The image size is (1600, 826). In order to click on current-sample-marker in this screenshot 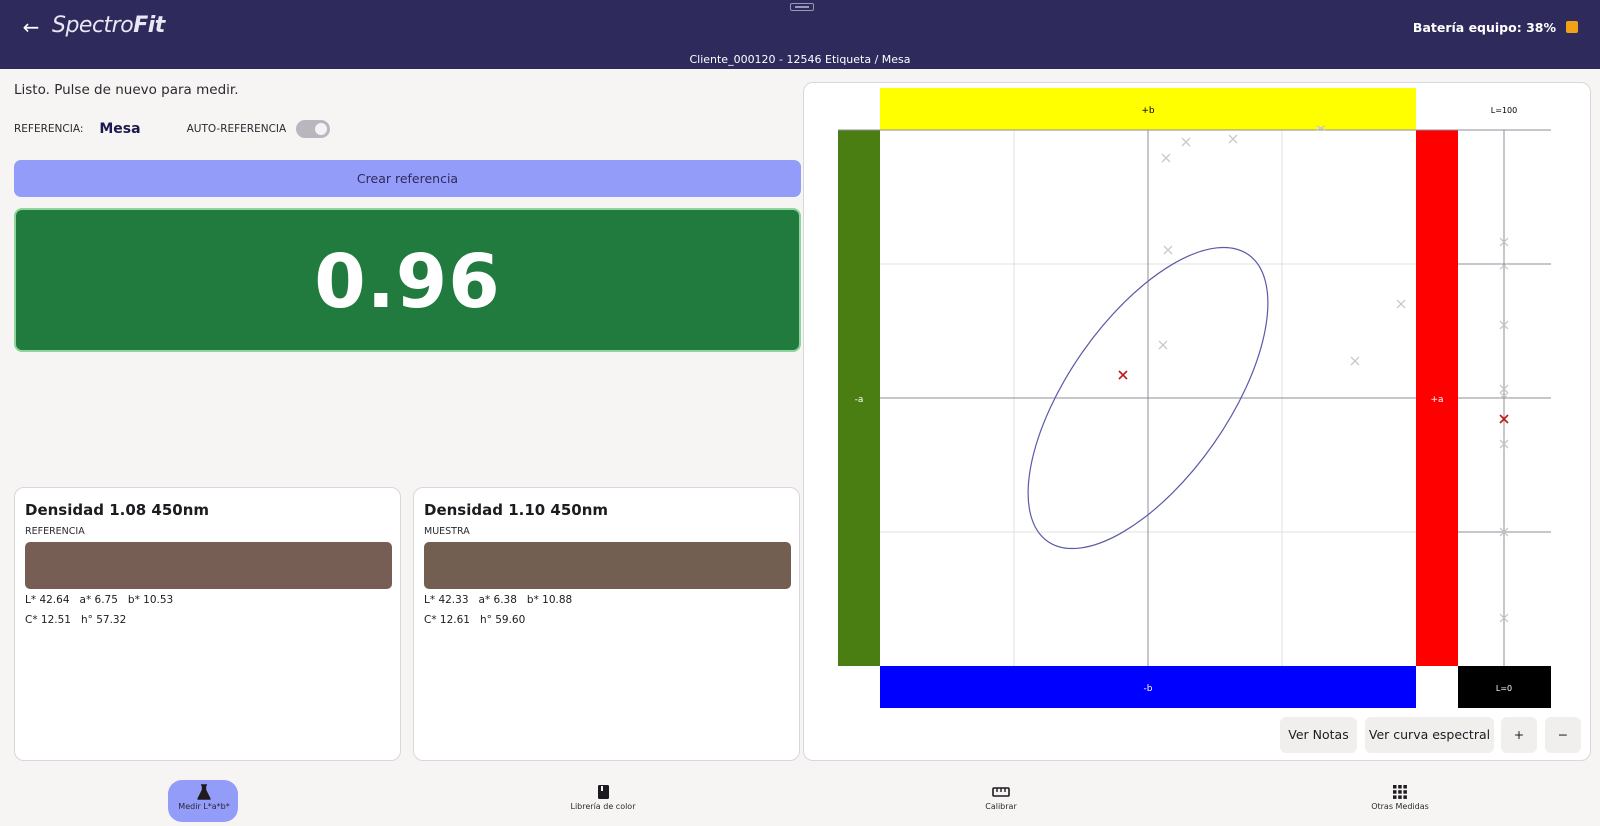, I will do `click(1123, 375)`.